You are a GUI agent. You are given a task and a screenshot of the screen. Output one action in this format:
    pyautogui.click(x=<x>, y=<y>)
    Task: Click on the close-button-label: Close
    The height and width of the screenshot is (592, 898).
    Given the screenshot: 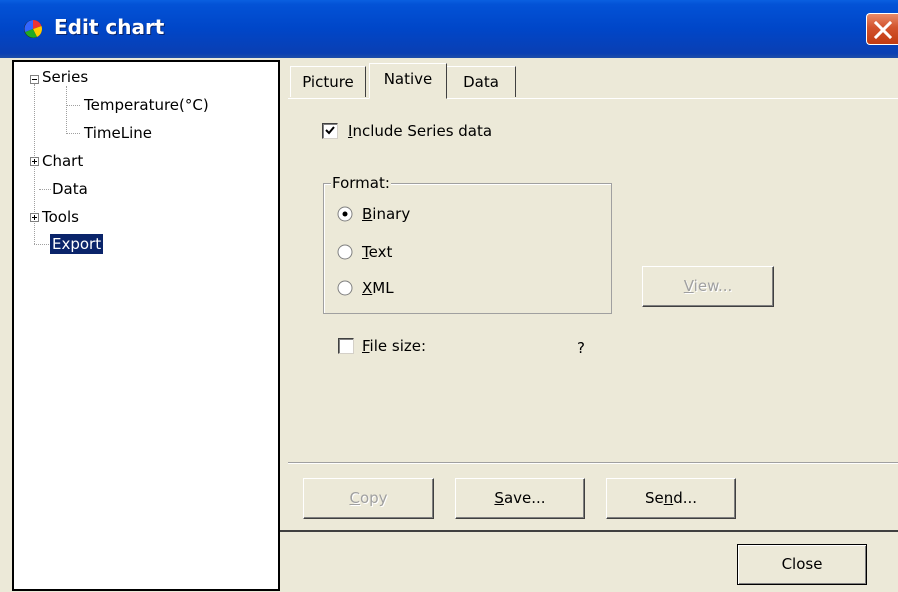 What is the action you would take?
    pyautogui.click(x=802, y=564)
    